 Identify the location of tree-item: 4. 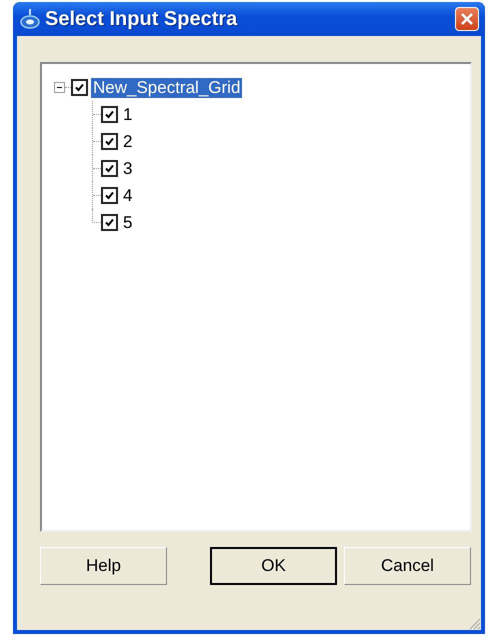
(127, 196).